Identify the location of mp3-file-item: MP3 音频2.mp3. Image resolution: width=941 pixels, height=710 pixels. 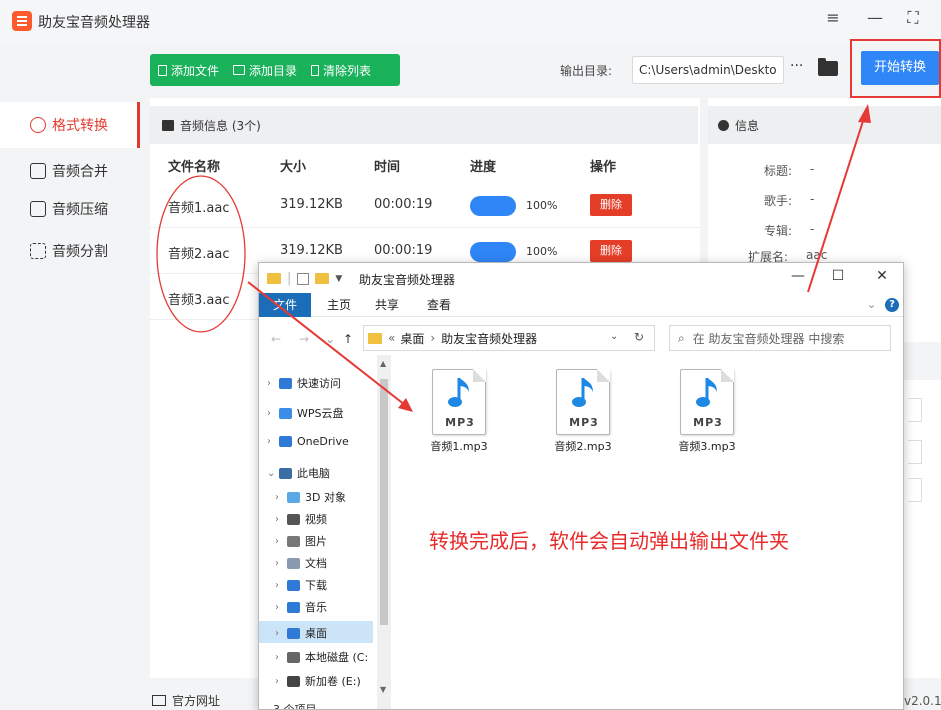
(583, 411).